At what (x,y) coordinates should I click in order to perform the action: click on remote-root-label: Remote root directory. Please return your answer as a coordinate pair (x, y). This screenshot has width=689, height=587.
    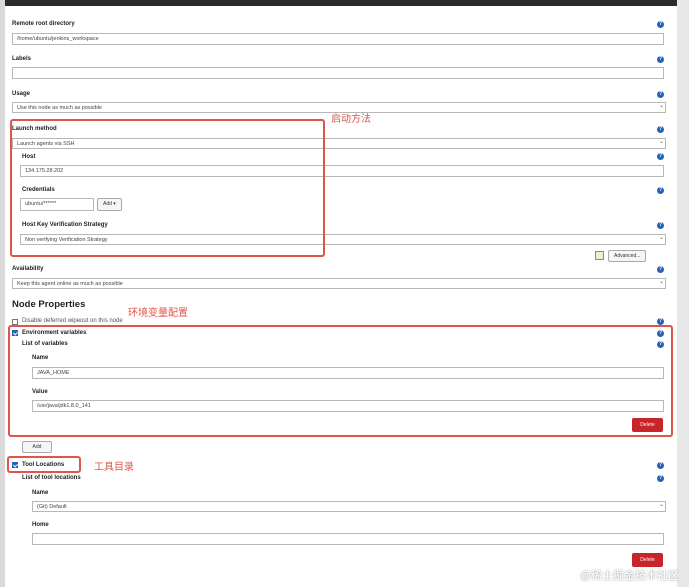
    Looking at the image, I should click on (43, 24).